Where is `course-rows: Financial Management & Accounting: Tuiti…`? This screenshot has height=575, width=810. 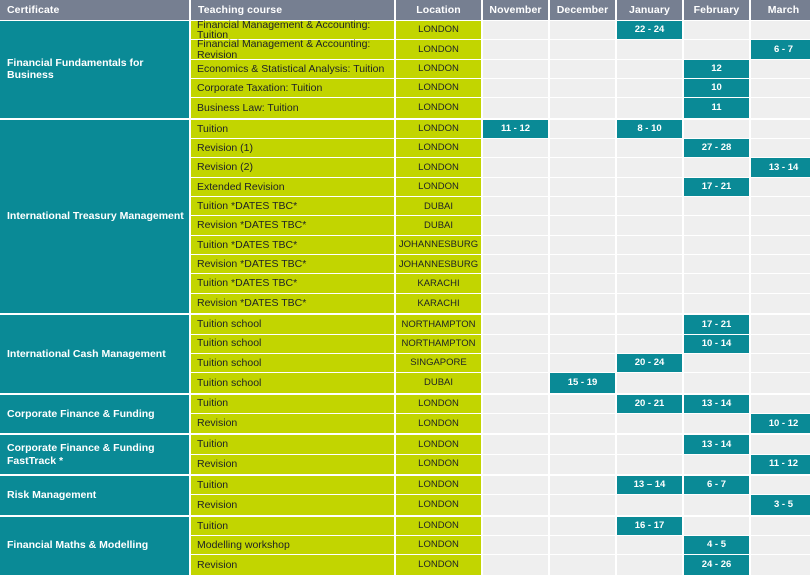
course-rows: Financial Management & Accounting: Tuiti… is located at coordinates (500, 68).